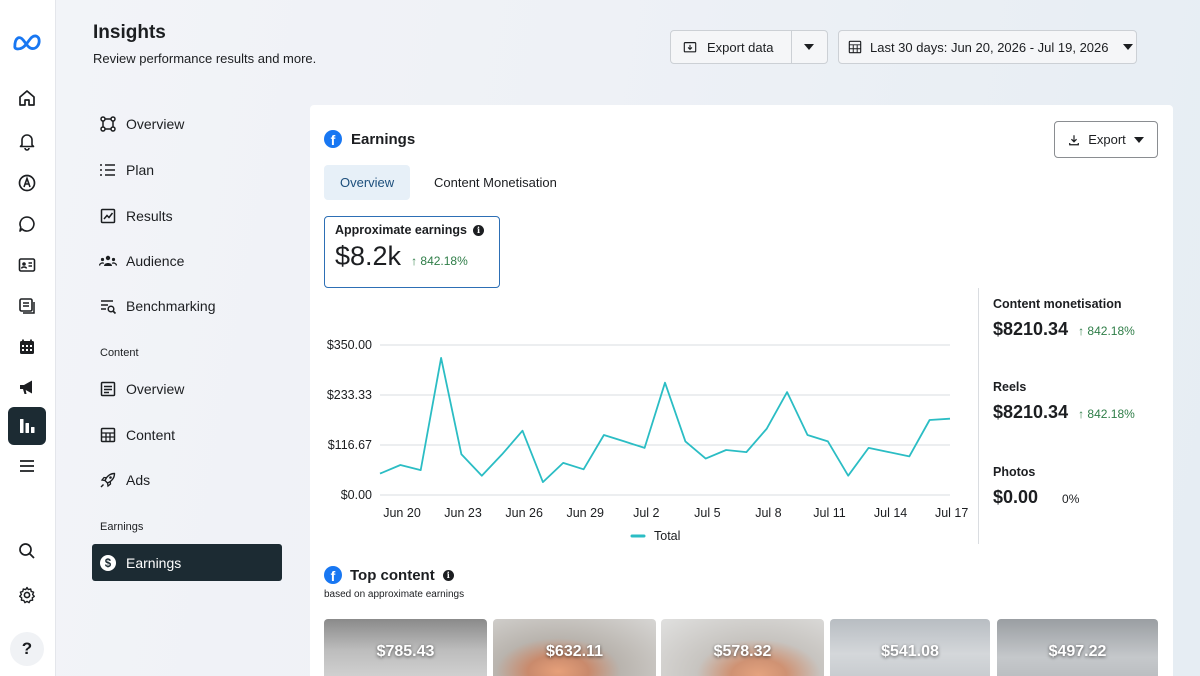  What do you see at coordinates (187, 216) in the screenshot?
I see `sidebar-item-results: Results` at bounding box center [187, 216].